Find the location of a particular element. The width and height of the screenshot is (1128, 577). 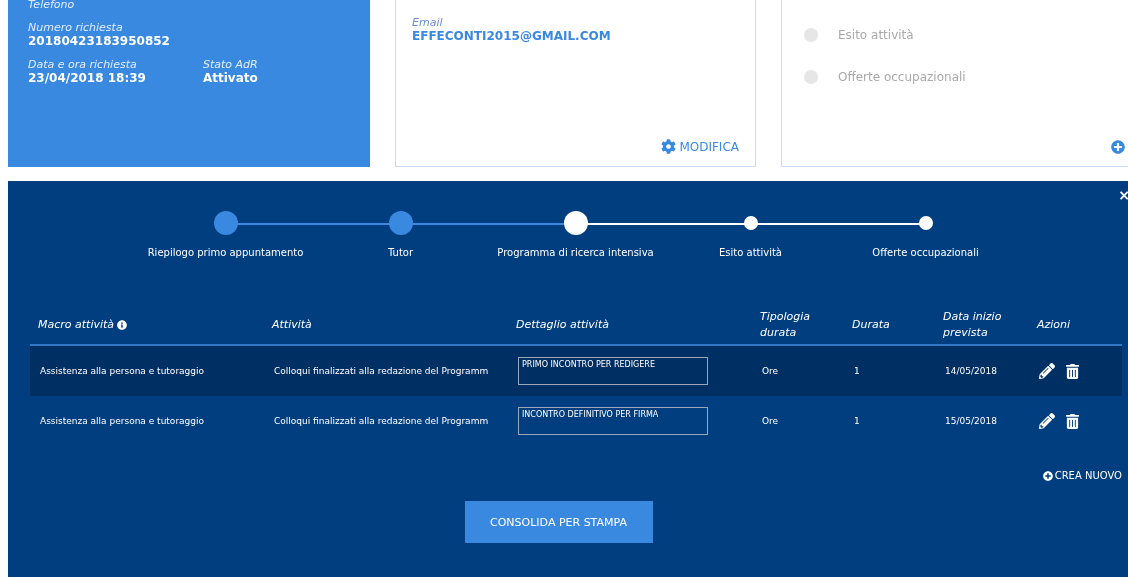

field-label: Data e ora richiesta is located at coordinates (83, 64).